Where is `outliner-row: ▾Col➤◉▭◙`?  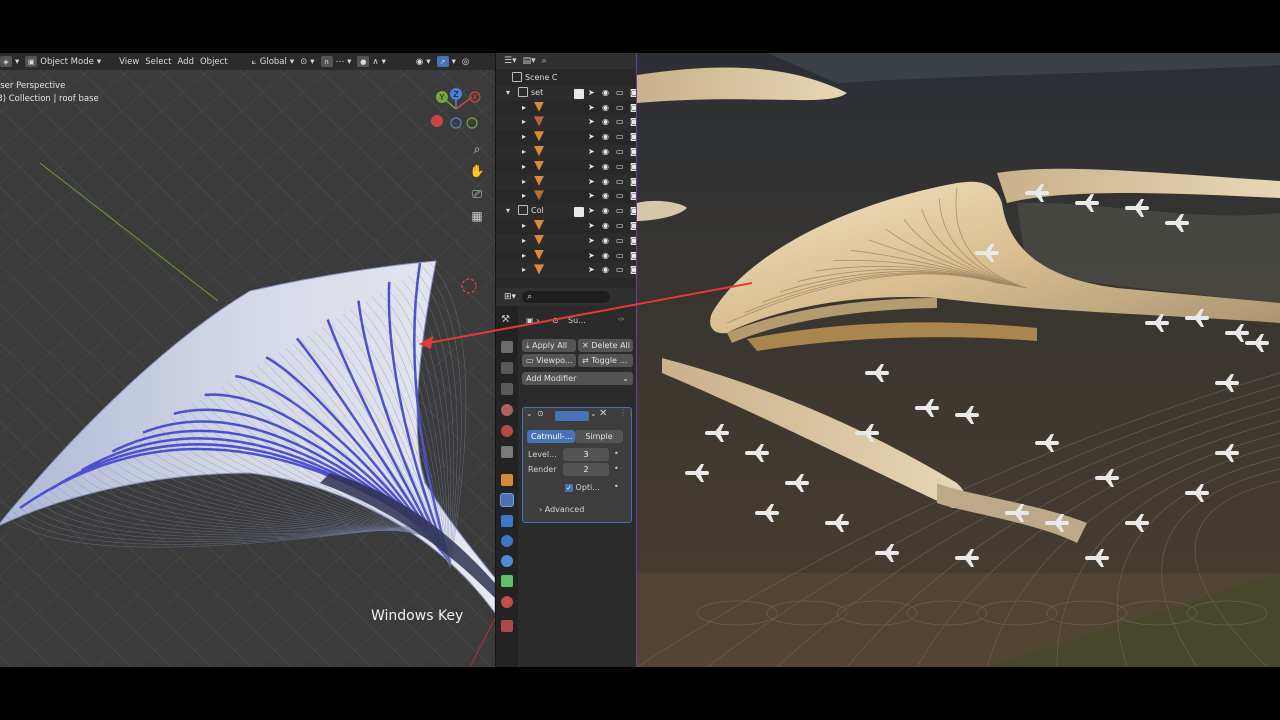 outliner-row: ▾Col➤◉▭◙ is located at coordinates (566, 212).